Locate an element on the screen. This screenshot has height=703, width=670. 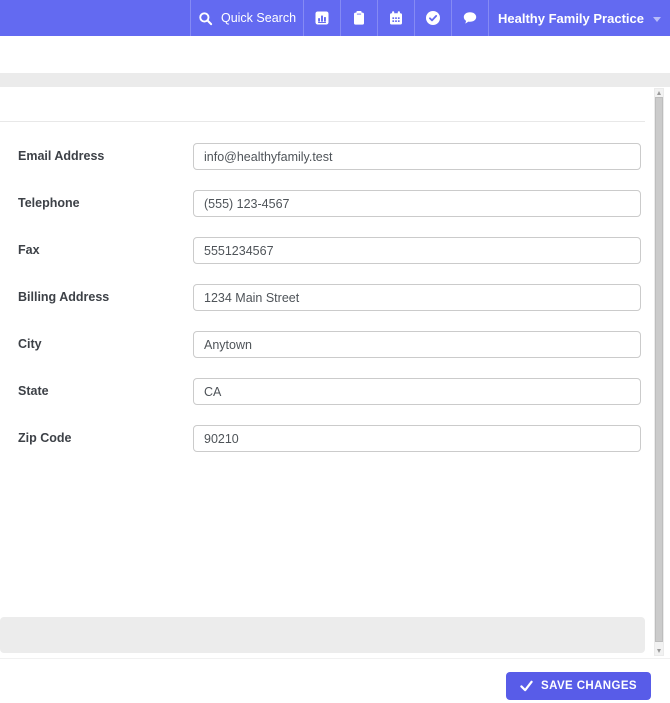
billing-address-label: Billing Address is located at coordinates (64, 297).